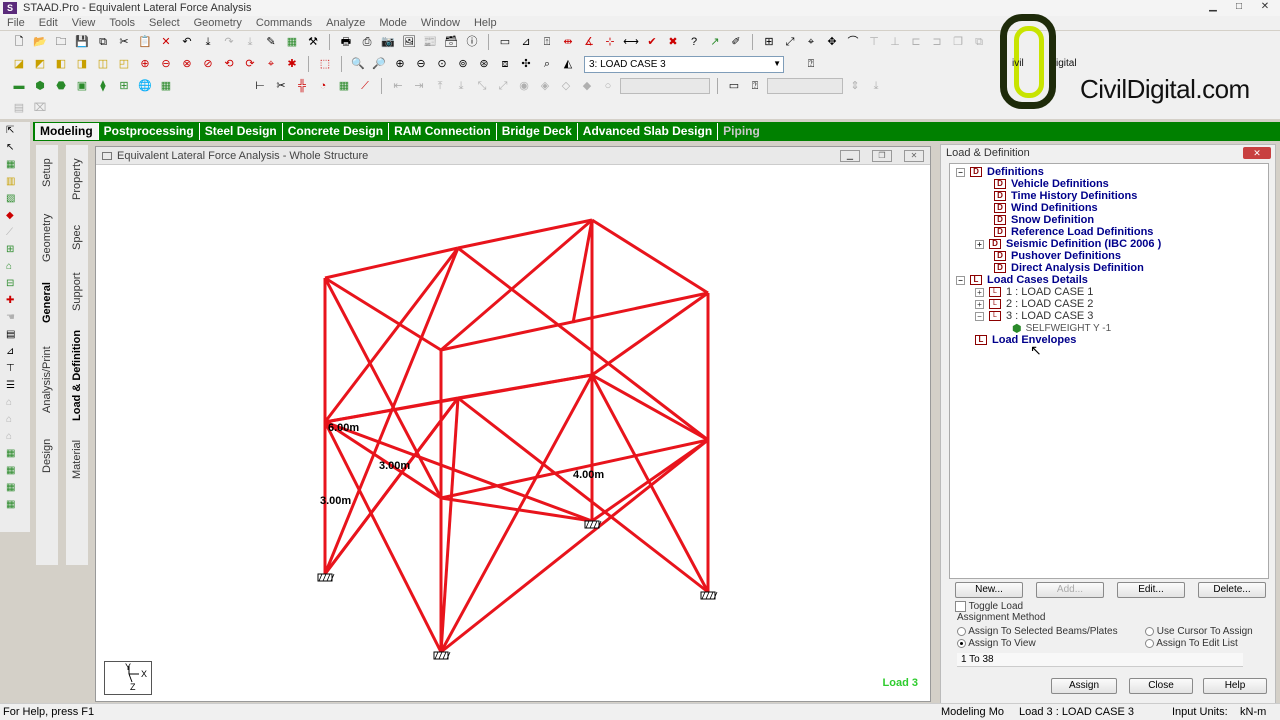  What do you see at coordinates (734, 86) in the screenshot?
I see `display-icon: ▭` at bounding box center [734, 86].